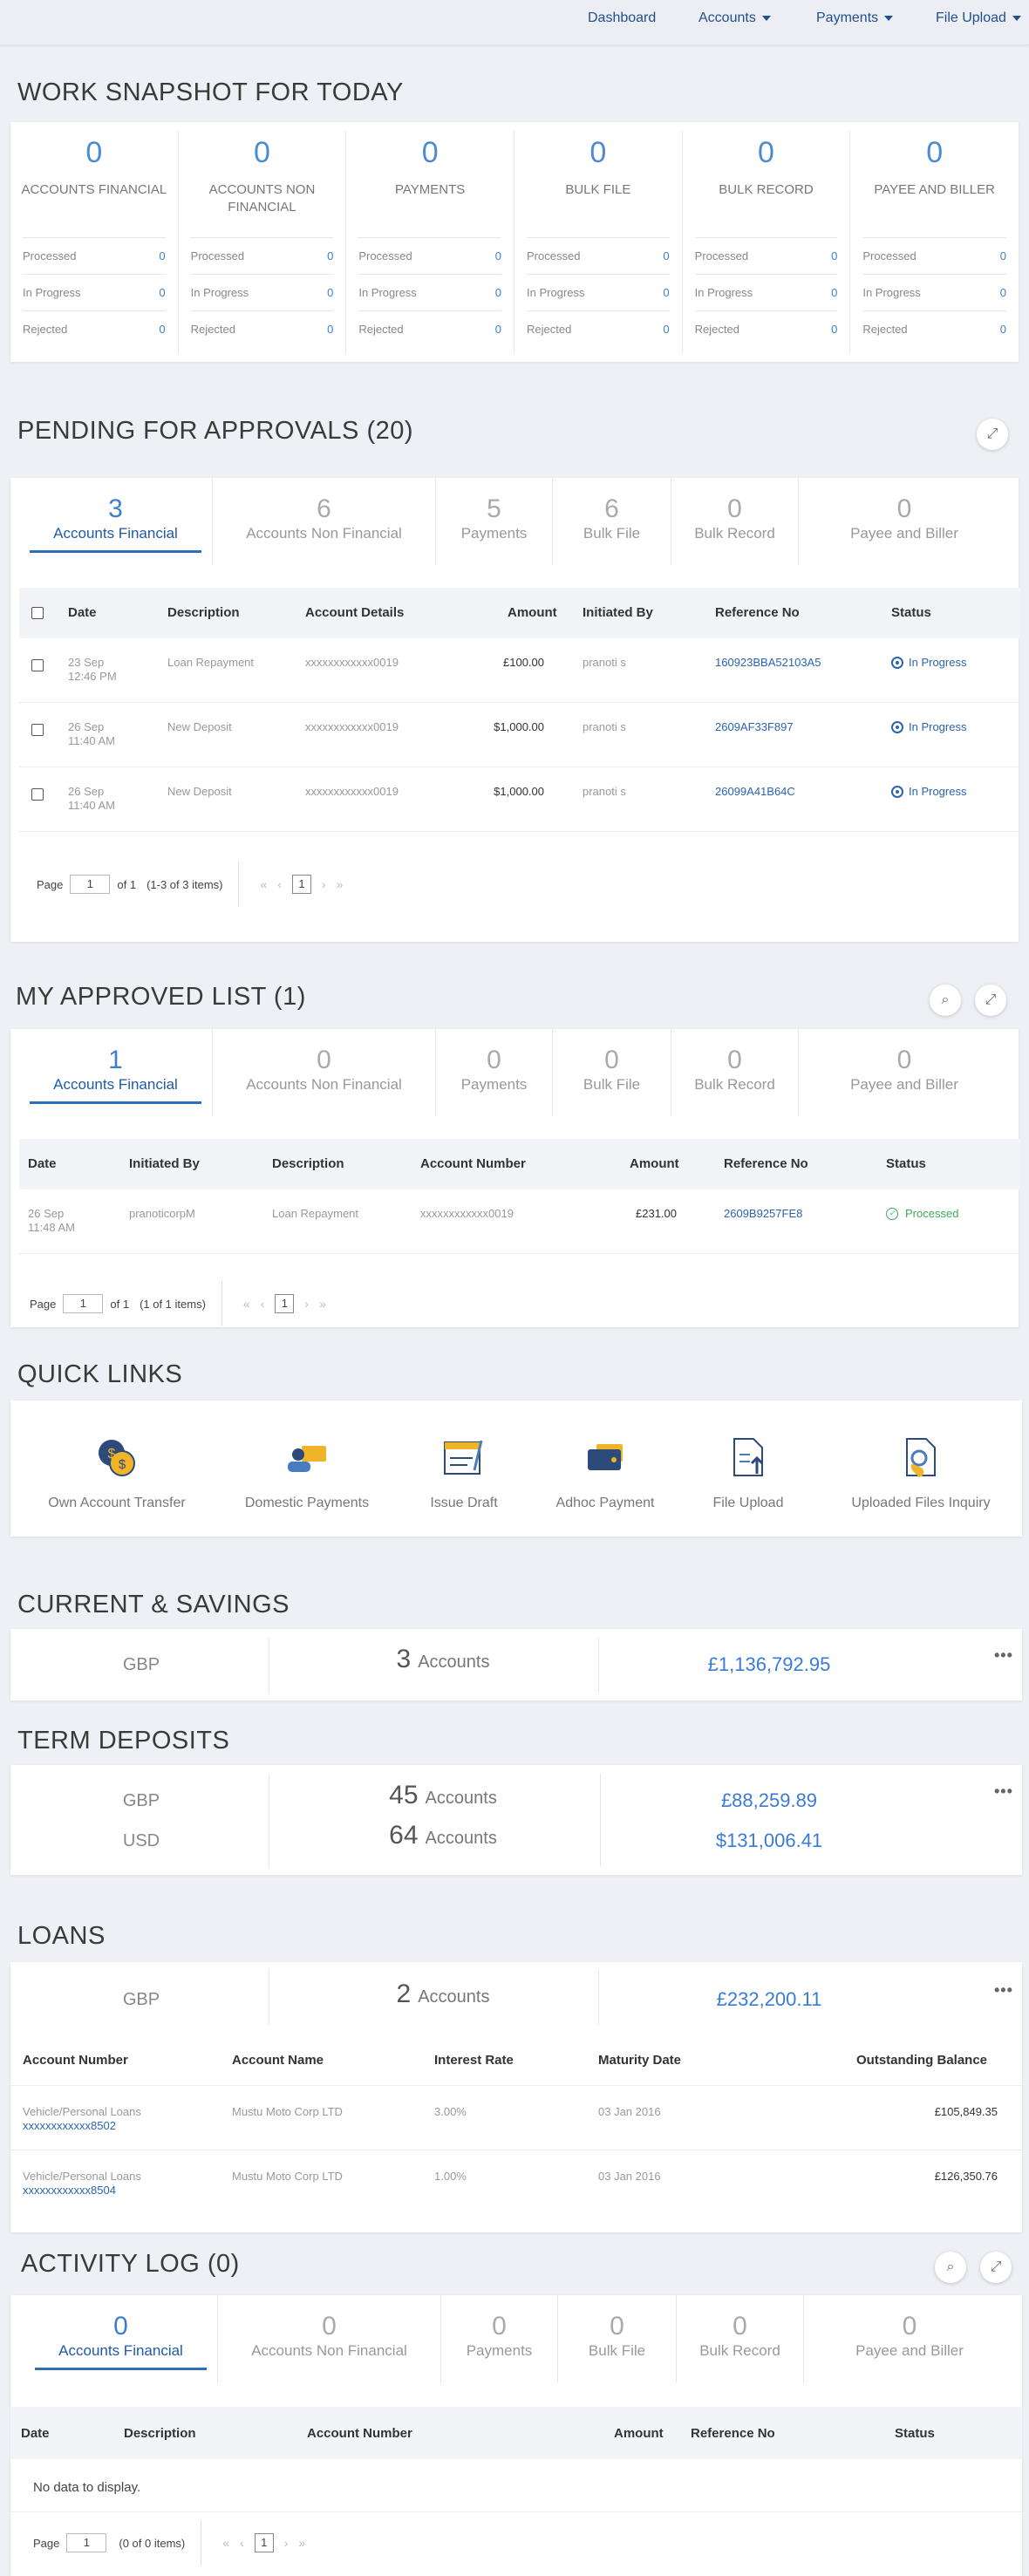  I want to click on nav-accounts: Accounts, so click(734, 18).